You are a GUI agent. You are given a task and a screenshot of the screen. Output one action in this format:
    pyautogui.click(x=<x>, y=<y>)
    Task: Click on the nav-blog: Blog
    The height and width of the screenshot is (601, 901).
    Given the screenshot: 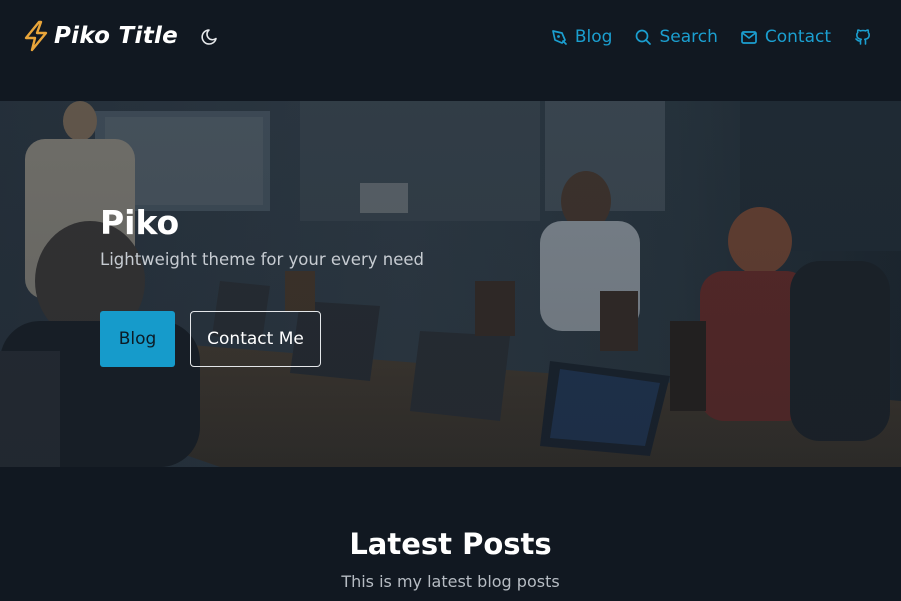 What is the action you would take?
    pyautogui.click(x=581, y=37)
    